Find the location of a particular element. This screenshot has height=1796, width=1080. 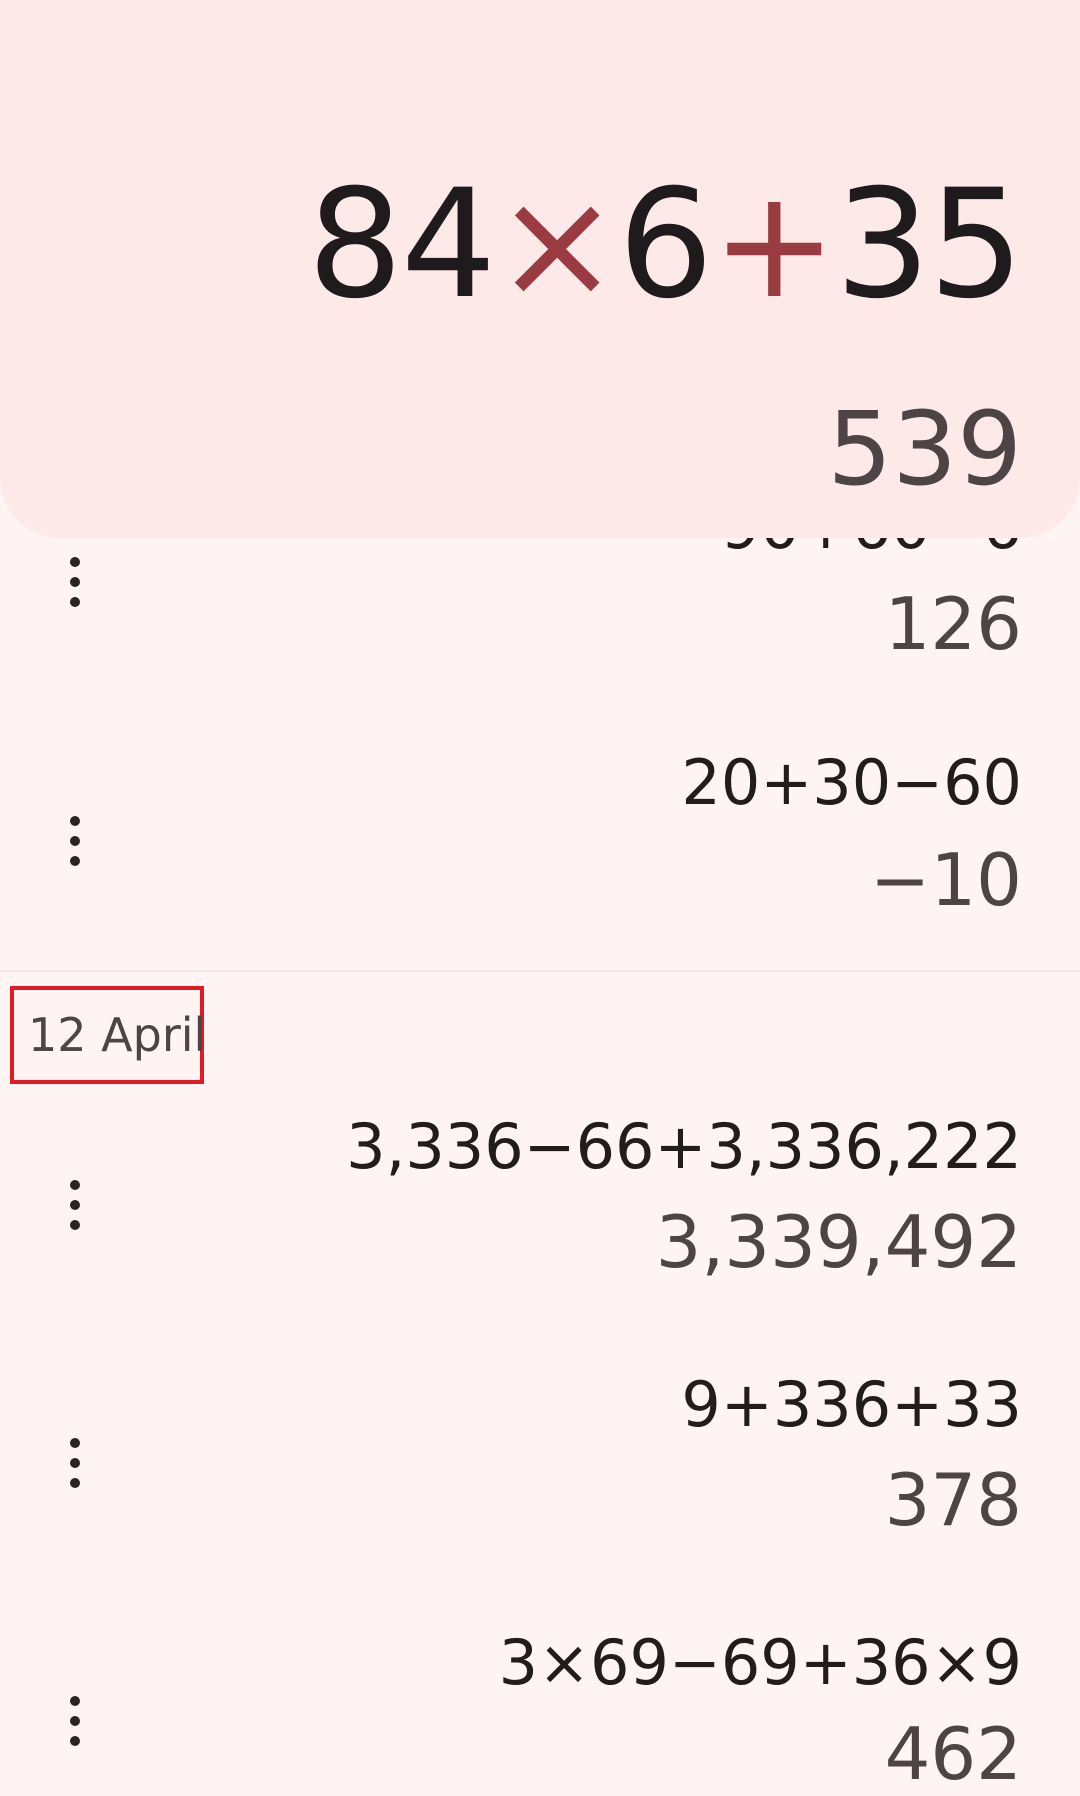

history-result: 462 is located at coordinates (953, 1754).